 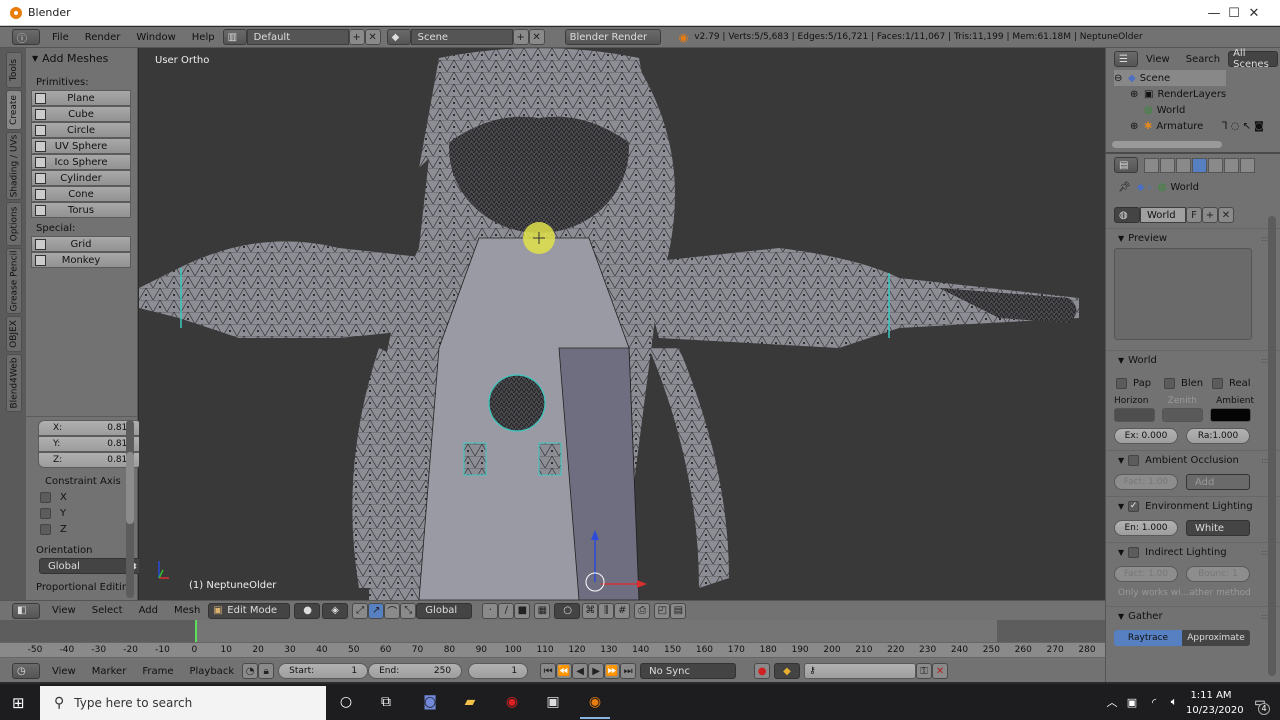 I want to click on next-keyframe-icon: ⏩, so click(x=612, y=671).